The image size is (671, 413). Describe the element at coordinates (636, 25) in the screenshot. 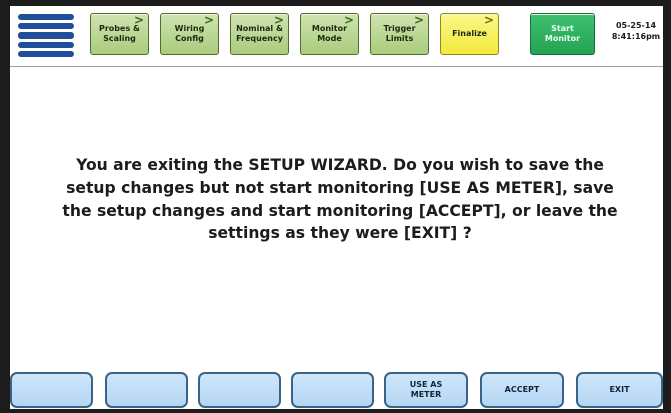

I see `date: 05-25-14` at that location.